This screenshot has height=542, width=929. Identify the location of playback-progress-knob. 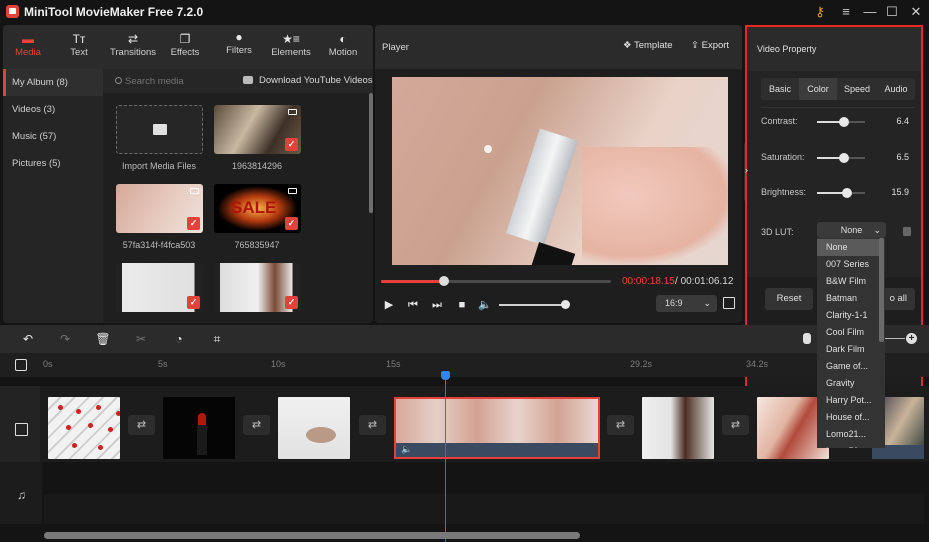
(444, 281).